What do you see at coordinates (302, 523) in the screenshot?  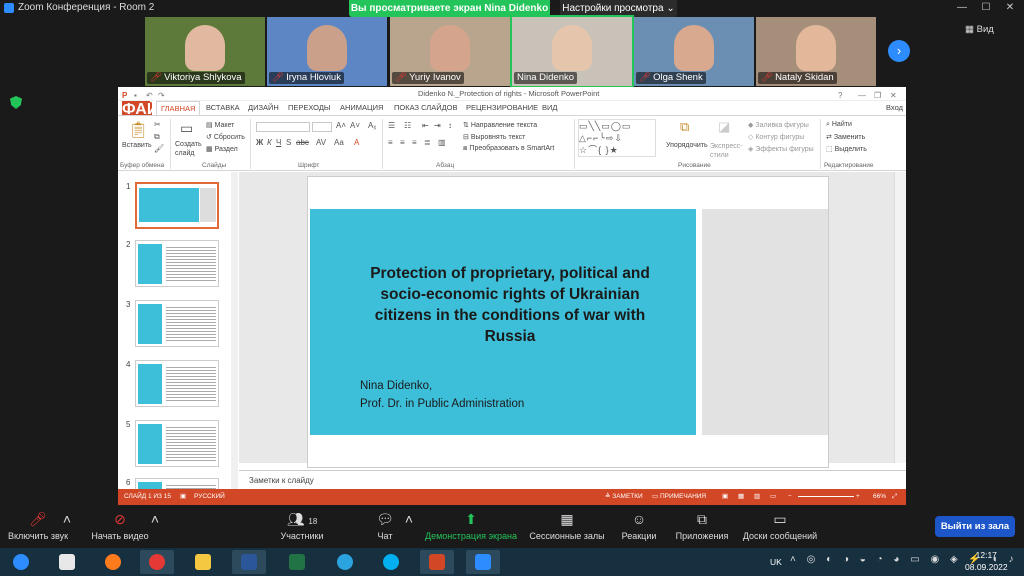 I see `participants-button: 👥︎ 18 Участники` at bounding box center [302, 523].